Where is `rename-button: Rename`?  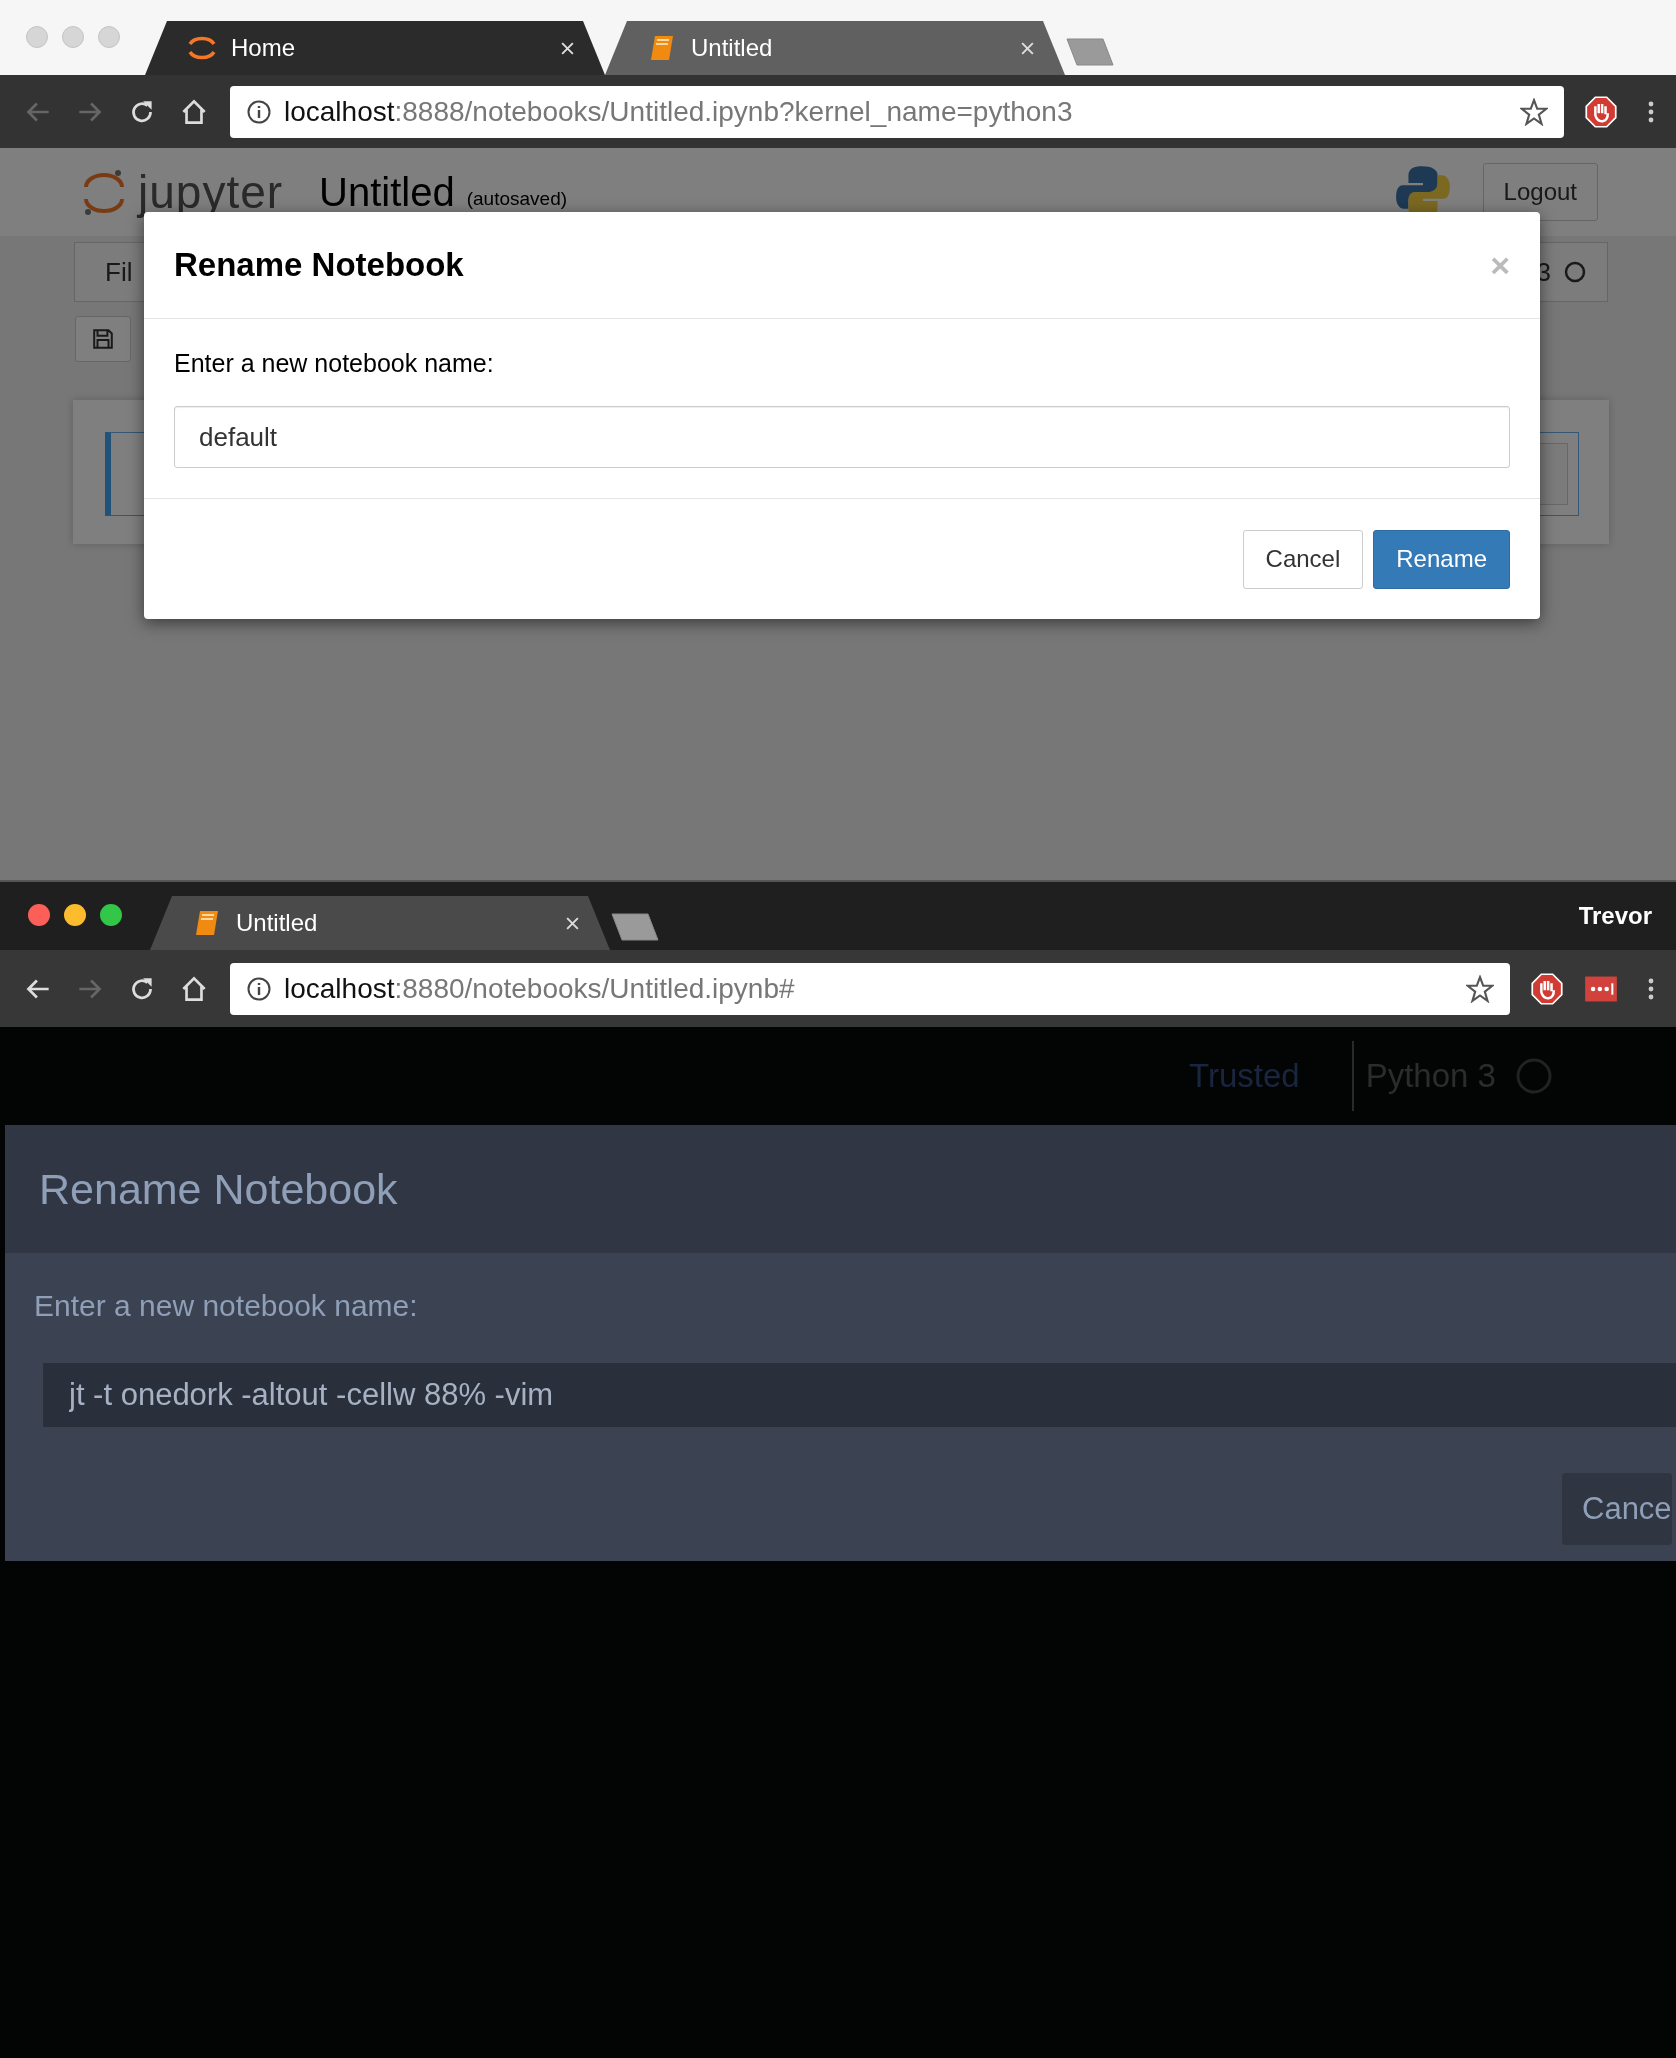
rename-button: Rename is located at coordinates (1441, 559).